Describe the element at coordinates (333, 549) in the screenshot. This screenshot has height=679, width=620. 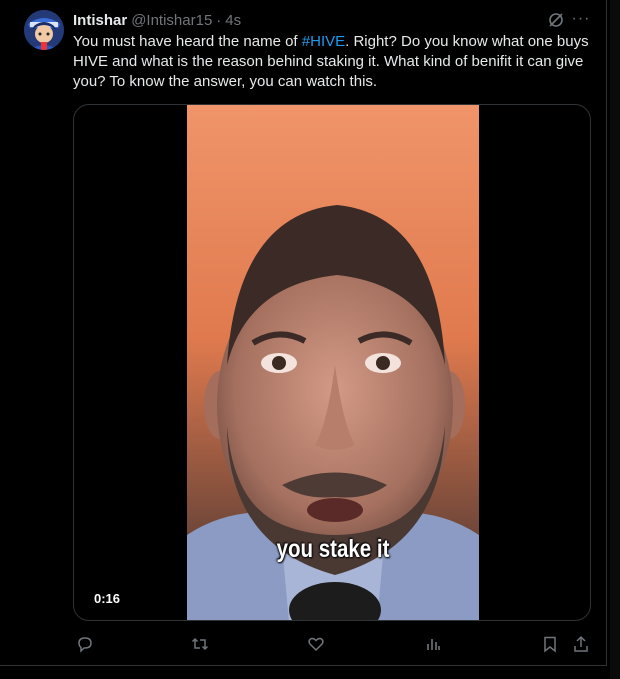
I see `video-caption: you stake it` at that location.